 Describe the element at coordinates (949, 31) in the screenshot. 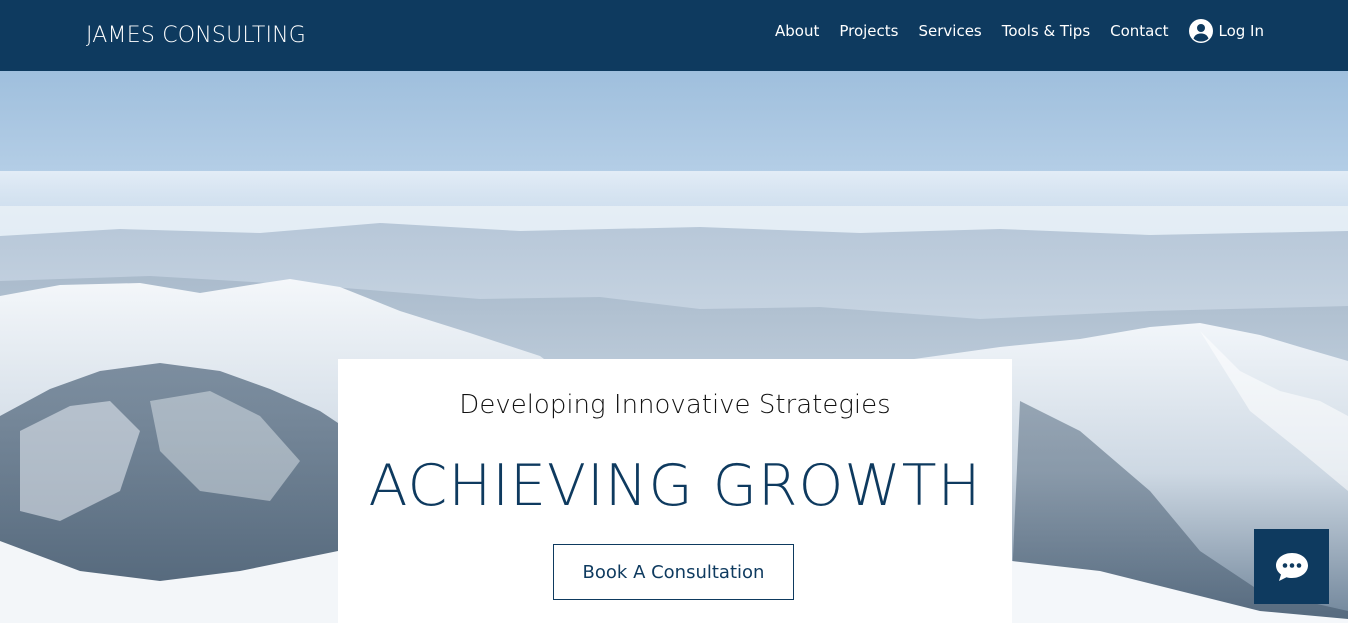

I see `nav-services: Services` at that location.